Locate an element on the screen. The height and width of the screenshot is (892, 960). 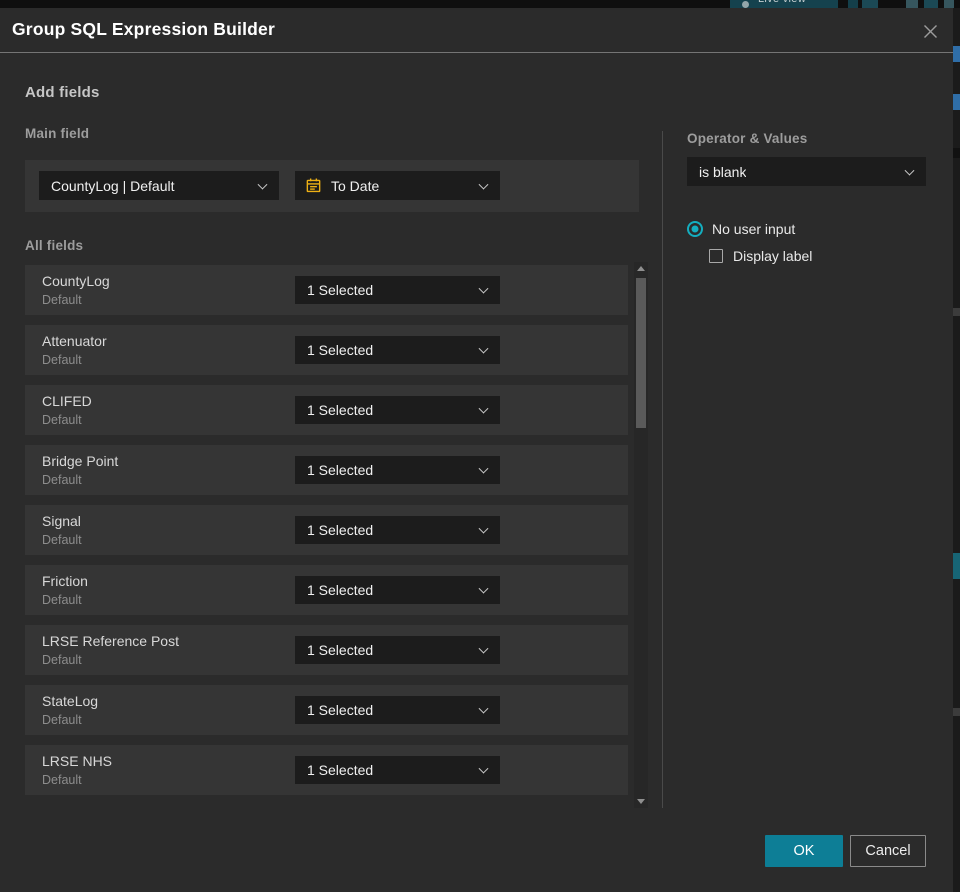
field-row: CLIFED Default 1 Selected is located at coordinates (326, 410).